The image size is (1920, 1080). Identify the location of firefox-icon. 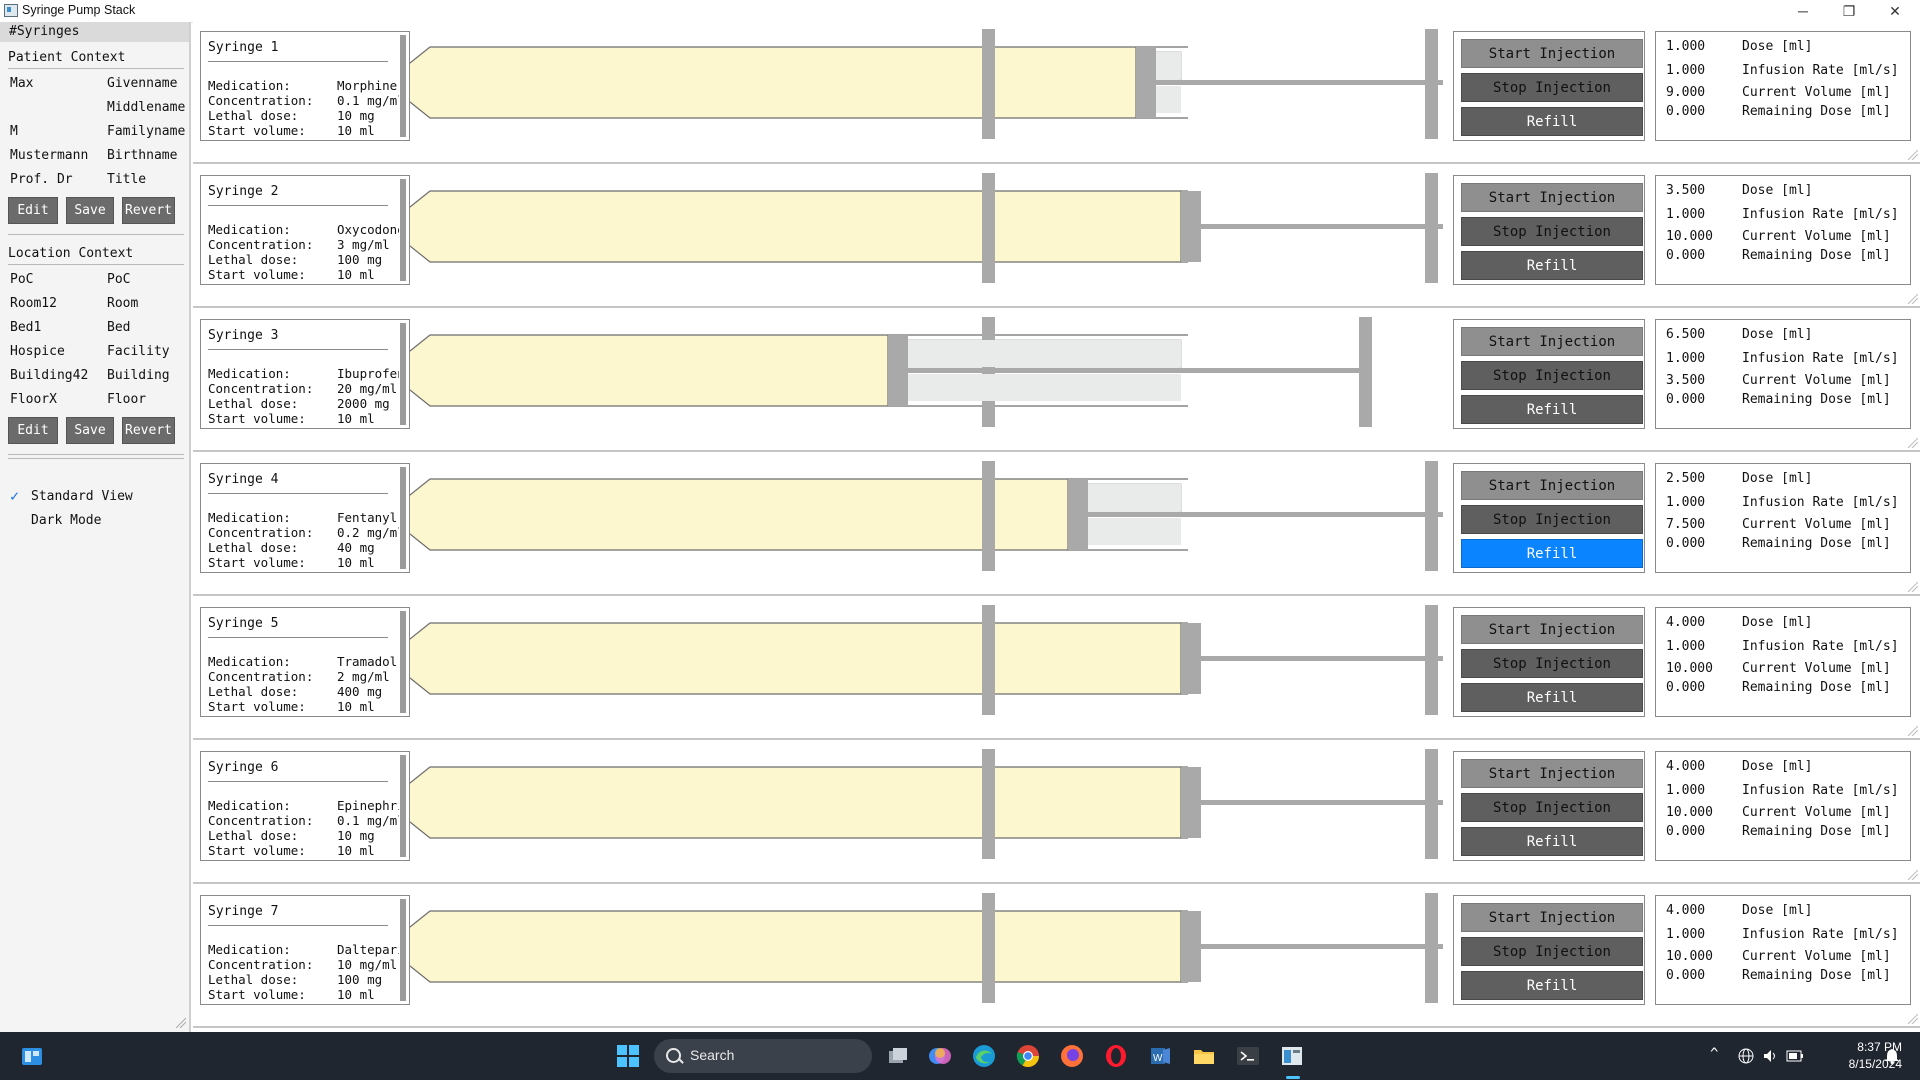
(1072, 1056).